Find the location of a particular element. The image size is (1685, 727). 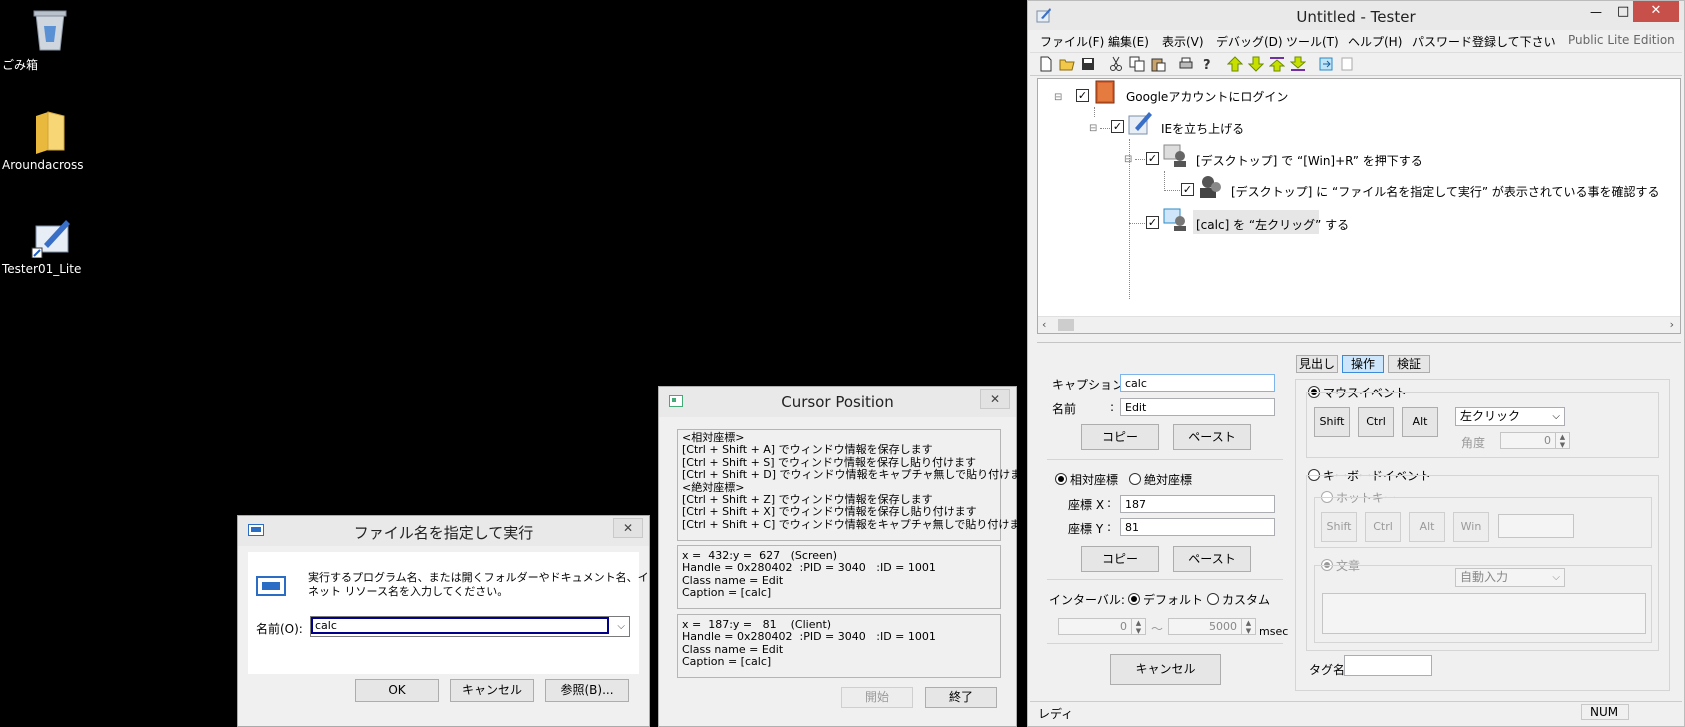

click-type-select: 左クリック ⌵ is located at coordinates (1510, 416).